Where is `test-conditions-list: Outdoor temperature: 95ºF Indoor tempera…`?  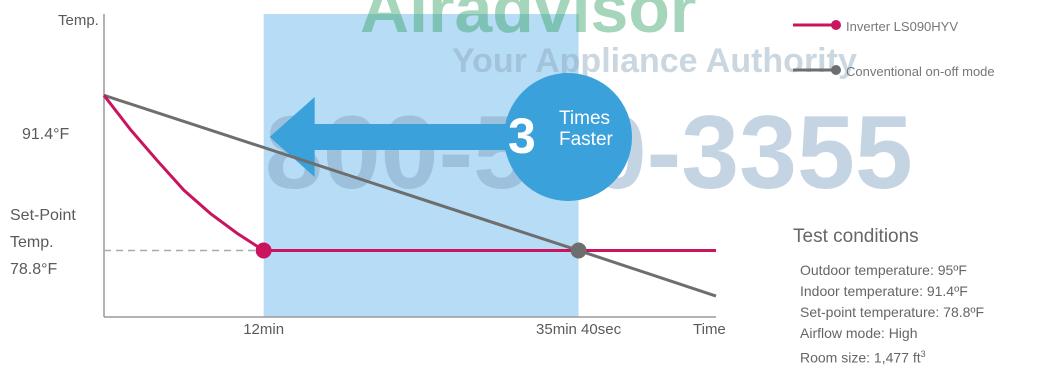
test-conditions-list: Outdoor temperature: 95ºF Indoor tempera… is located at coordinates (917, 314).